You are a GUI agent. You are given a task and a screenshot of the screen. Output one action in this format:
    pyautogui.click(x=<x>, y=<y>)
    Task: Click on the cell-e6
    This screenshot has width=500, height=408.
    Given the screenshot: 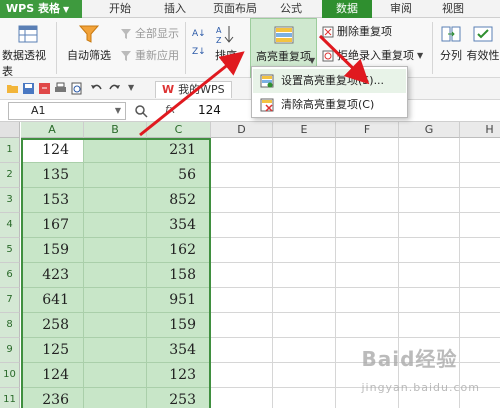 What is the action you would take?
    pyautogui.click(x=304, y=275)
    